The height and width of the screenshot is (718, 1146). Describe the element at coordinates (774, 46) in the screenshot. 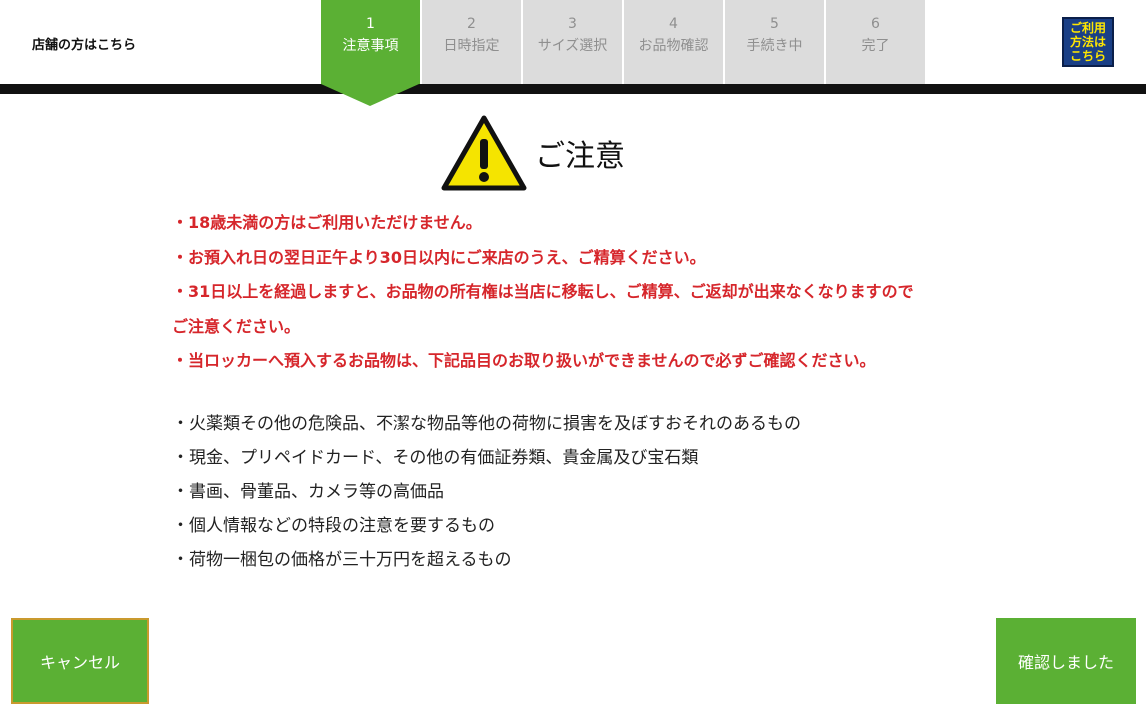

I see `step-label: 手続き中` at that location.